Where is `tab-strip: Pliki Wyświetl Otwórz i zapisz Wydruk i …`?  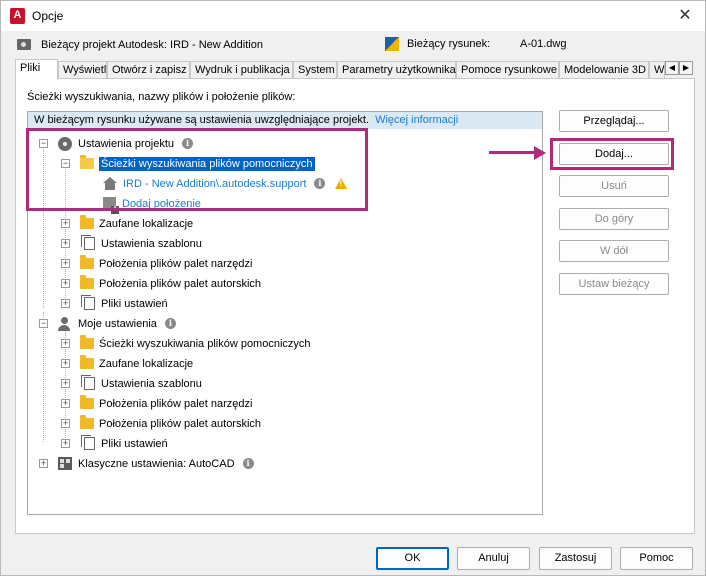
tab-strip: Pliki Wyświetl Otwórz i zapisz Wydruk i … is located at coordinates (355, 69).